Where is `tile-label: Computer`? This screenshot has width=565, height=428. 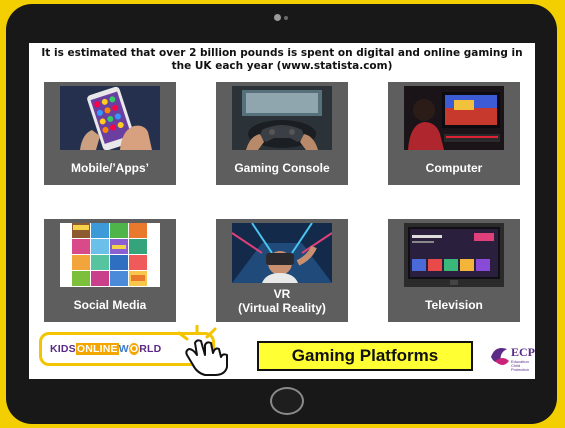
tile-label: Computer is located at coordinates (454, 168).